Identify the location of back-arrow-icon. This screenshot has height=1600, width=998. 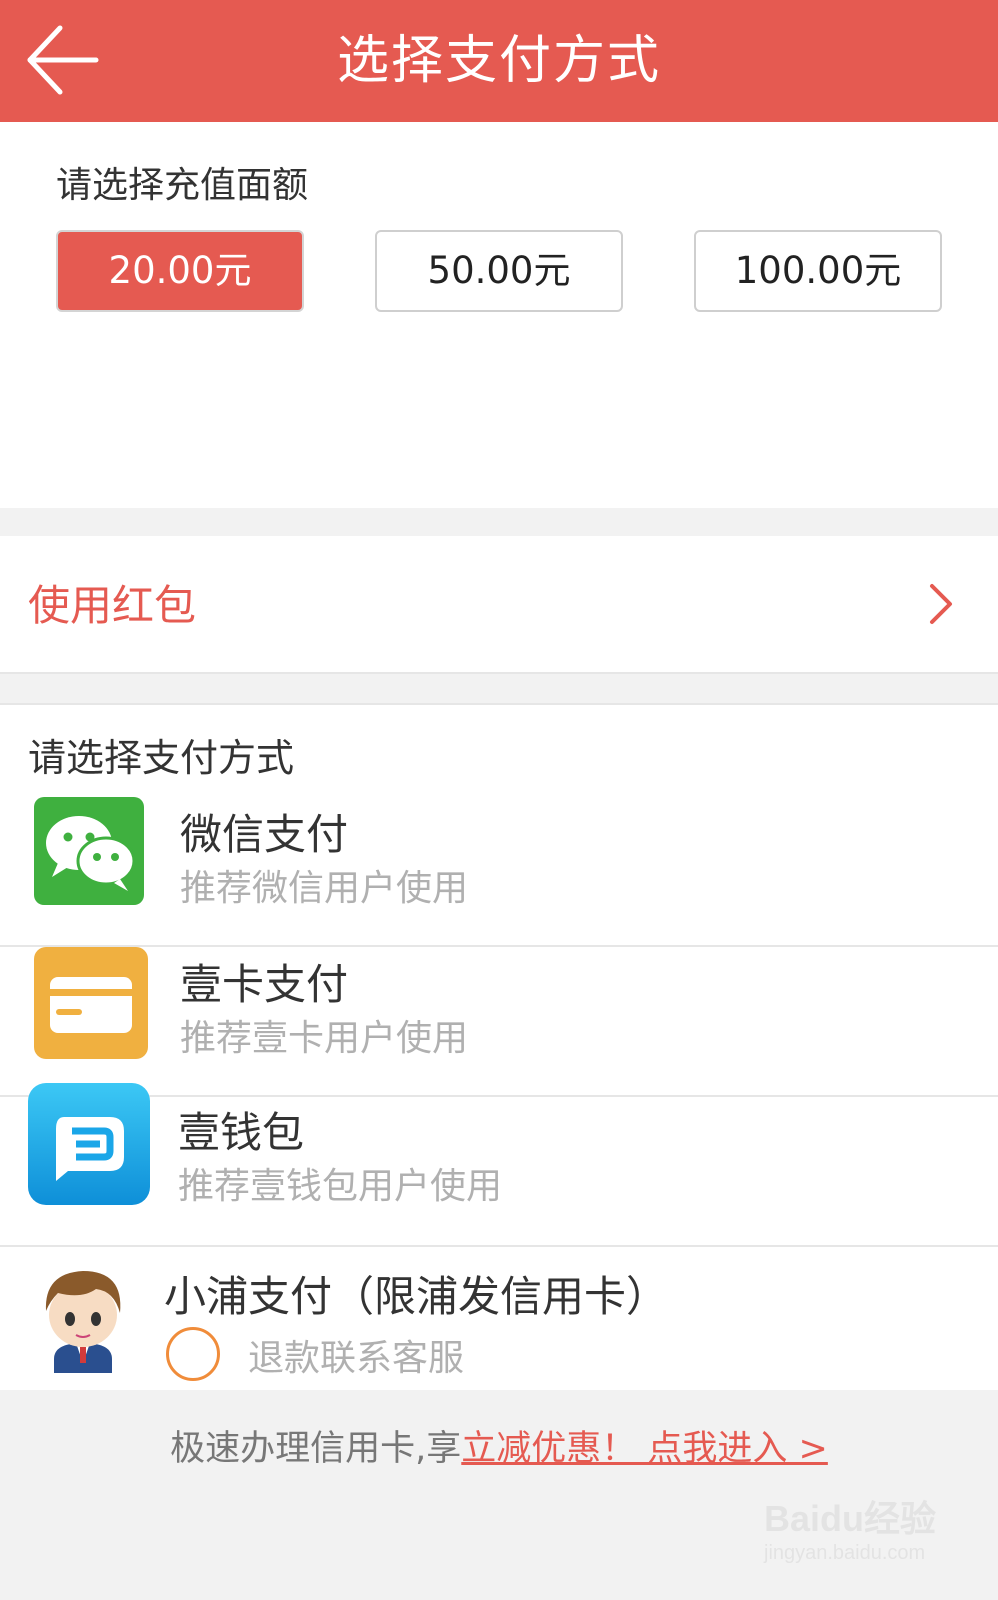
(63, 60).